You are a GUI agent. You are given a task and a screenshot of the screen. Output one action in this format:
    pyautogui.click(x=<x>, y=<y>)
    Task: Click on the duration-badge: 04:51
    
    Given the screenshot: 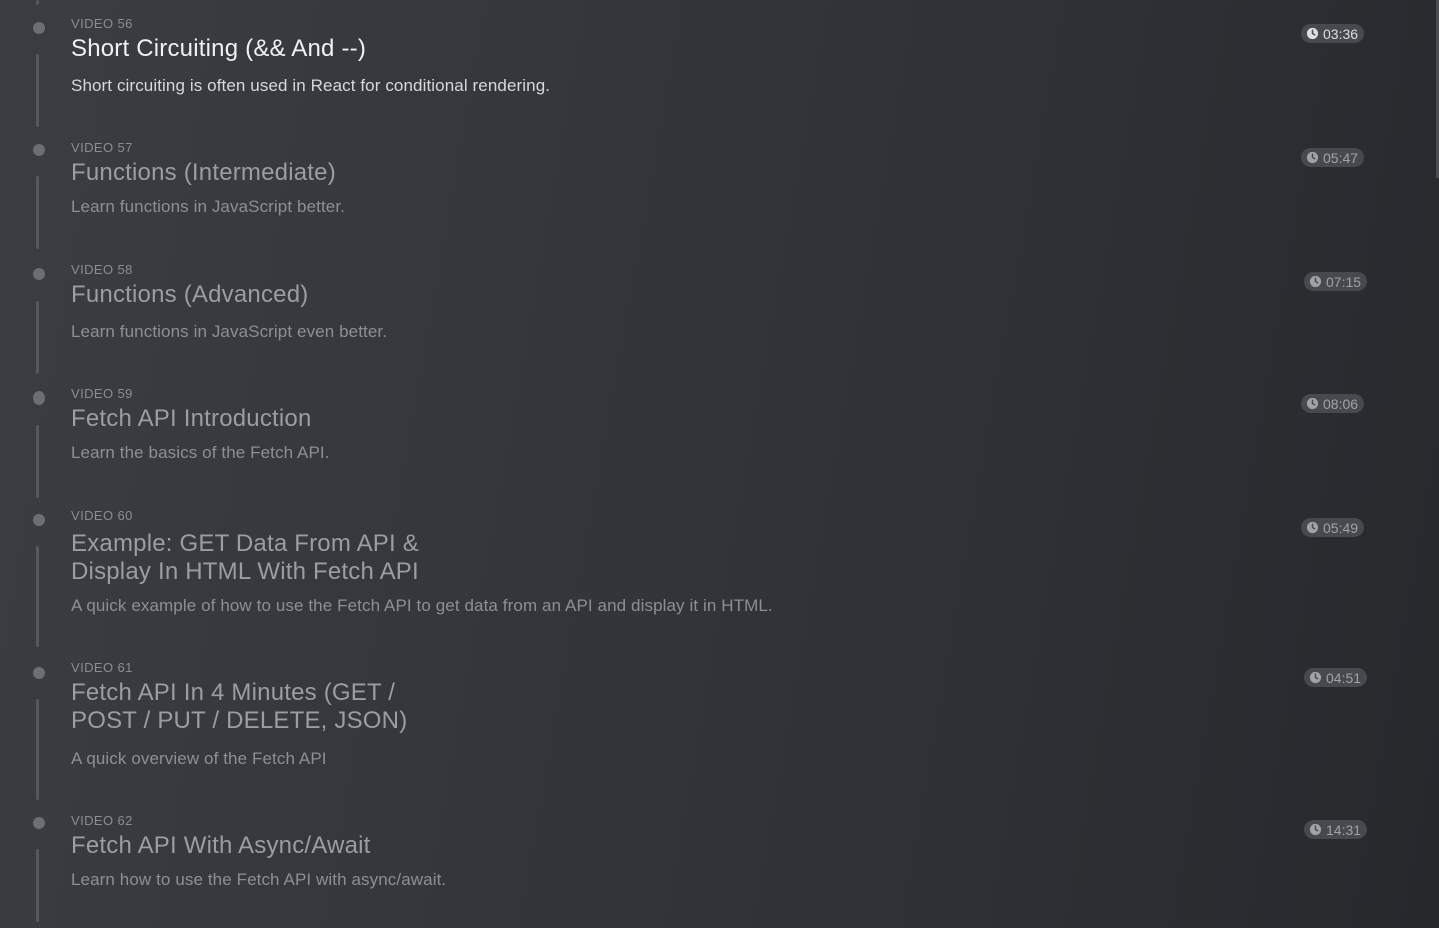 What is the action you would take?
    pyautogui.click(x=1336, y=677)
    